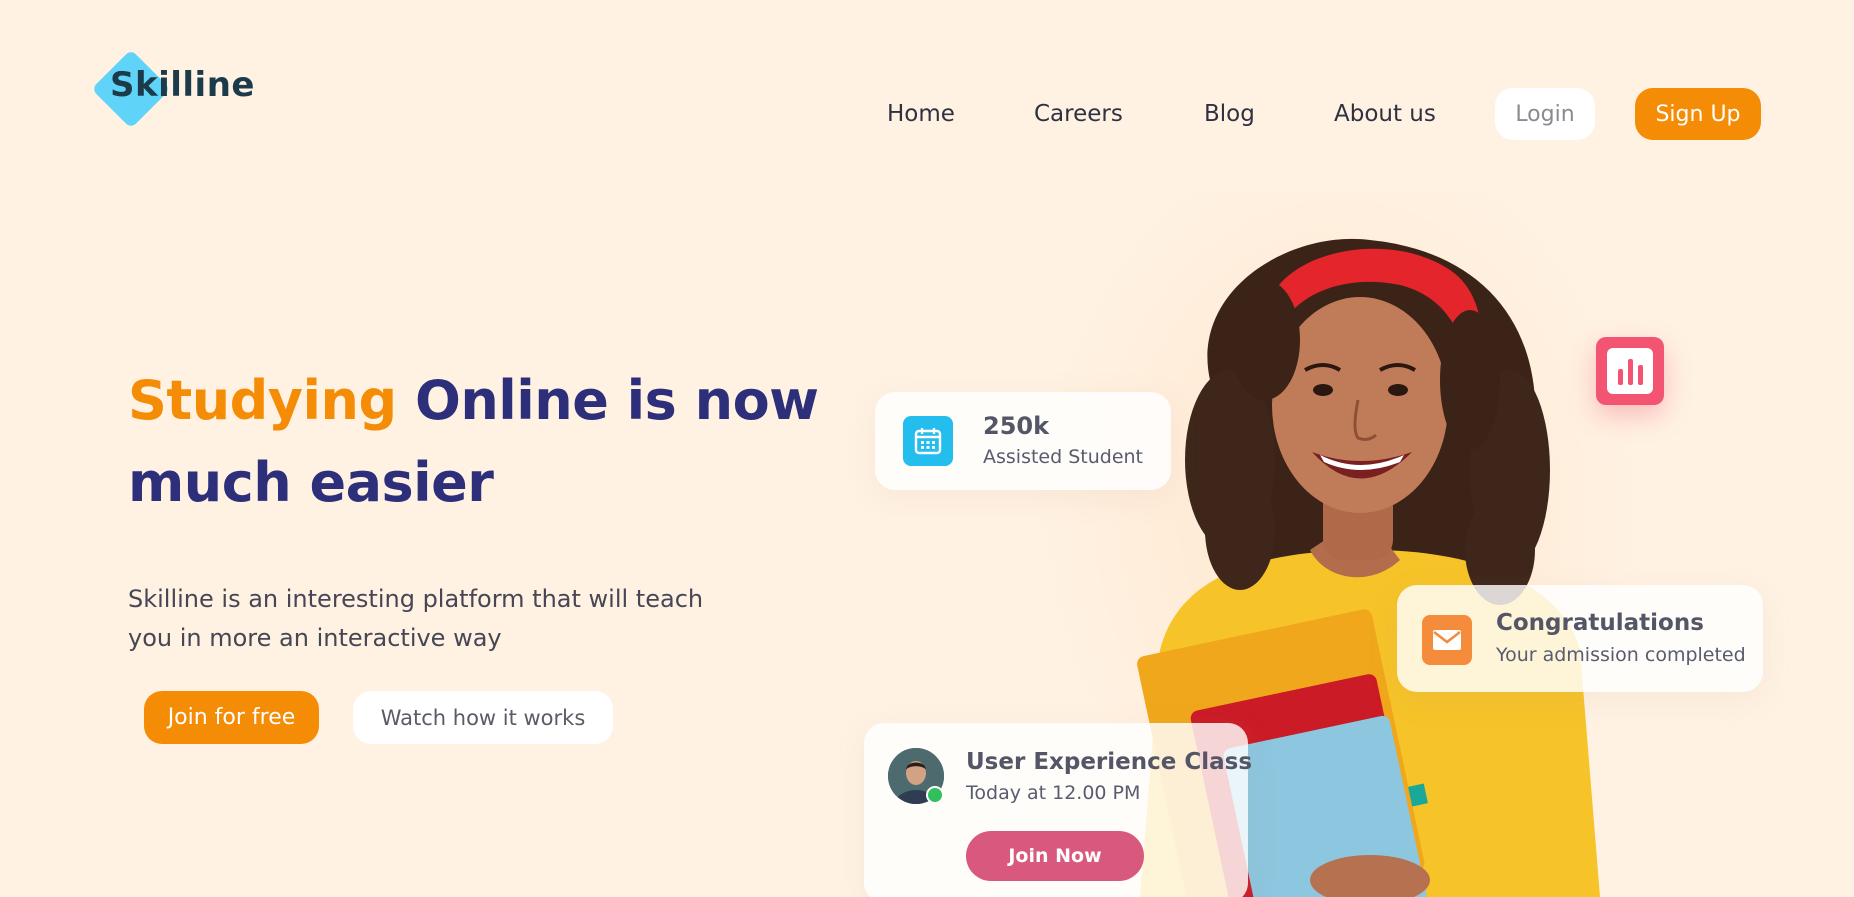  What do you see at coordinates (483, 717) in the screenshot?
I see `watch-how-it-works-button: Watch how it works` at bounding box center [483, 717].